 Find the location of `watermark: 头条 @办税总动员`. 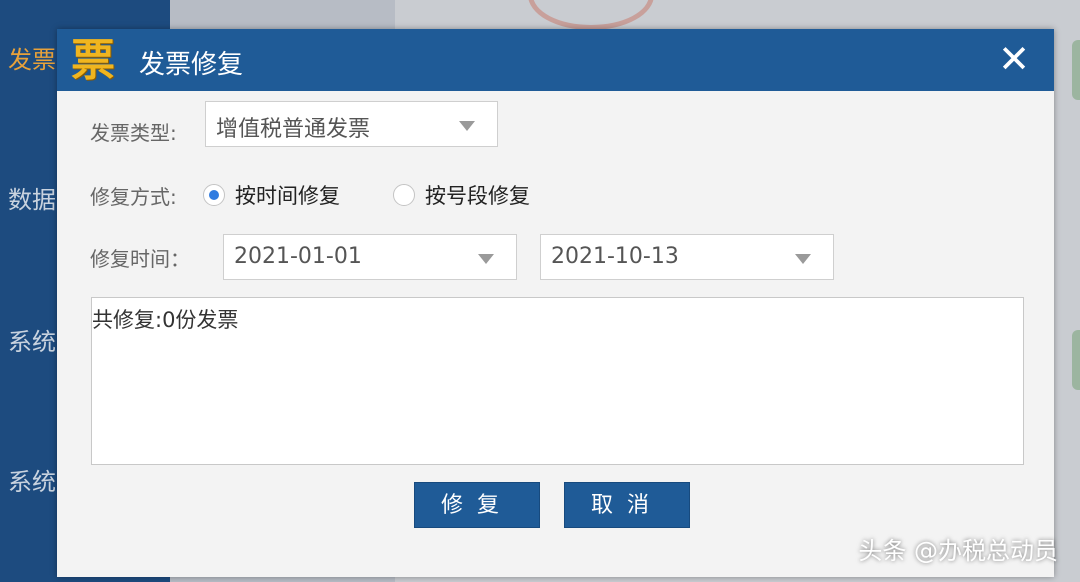

watermark: 头条 @办税总动员 is located at coordinates (958, 551).